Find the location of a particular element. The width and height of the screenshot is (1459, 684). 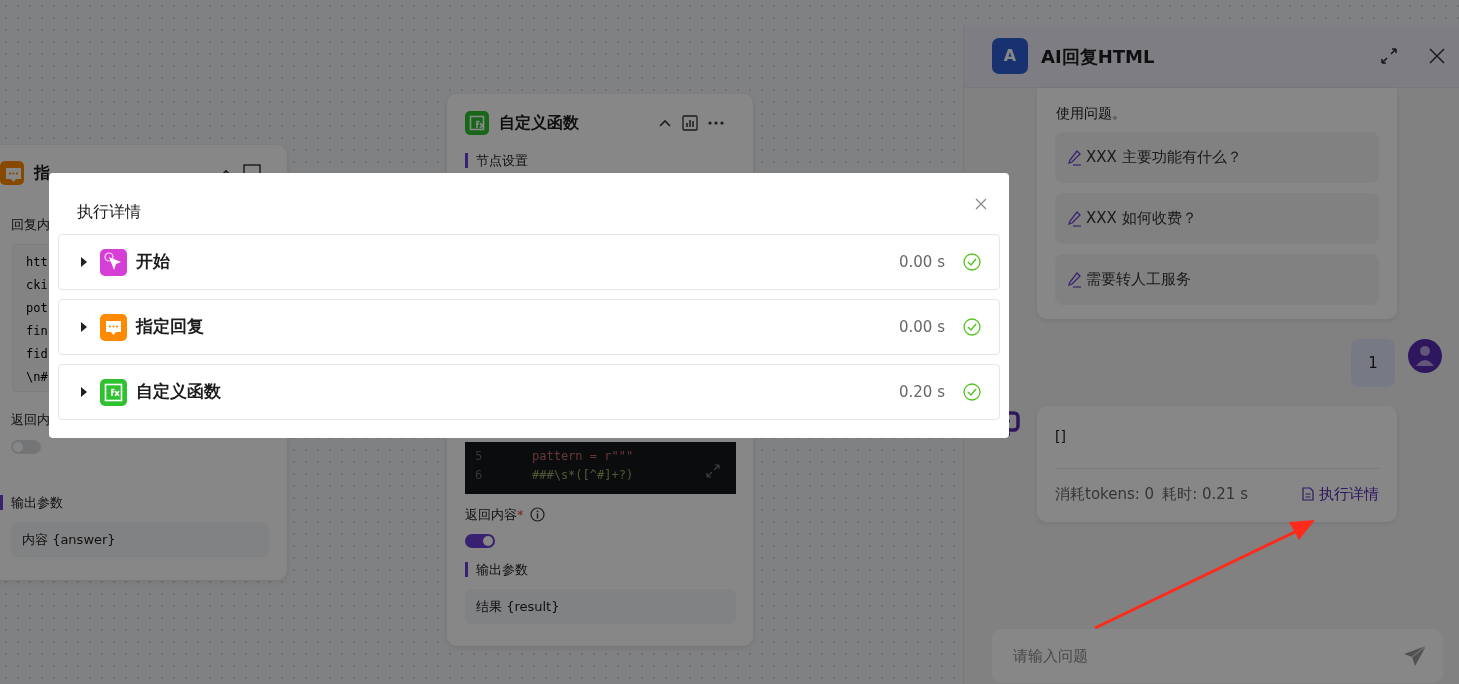

field-label: 返回内 is located at coordinates (31, 419).